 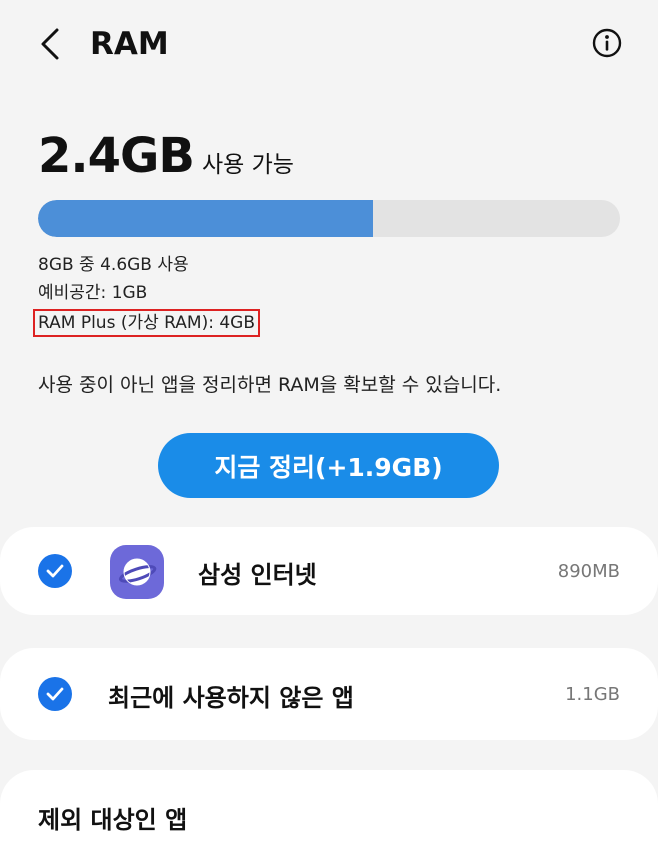 I want to click on info-circle-icon, so click(x=607, y=43).